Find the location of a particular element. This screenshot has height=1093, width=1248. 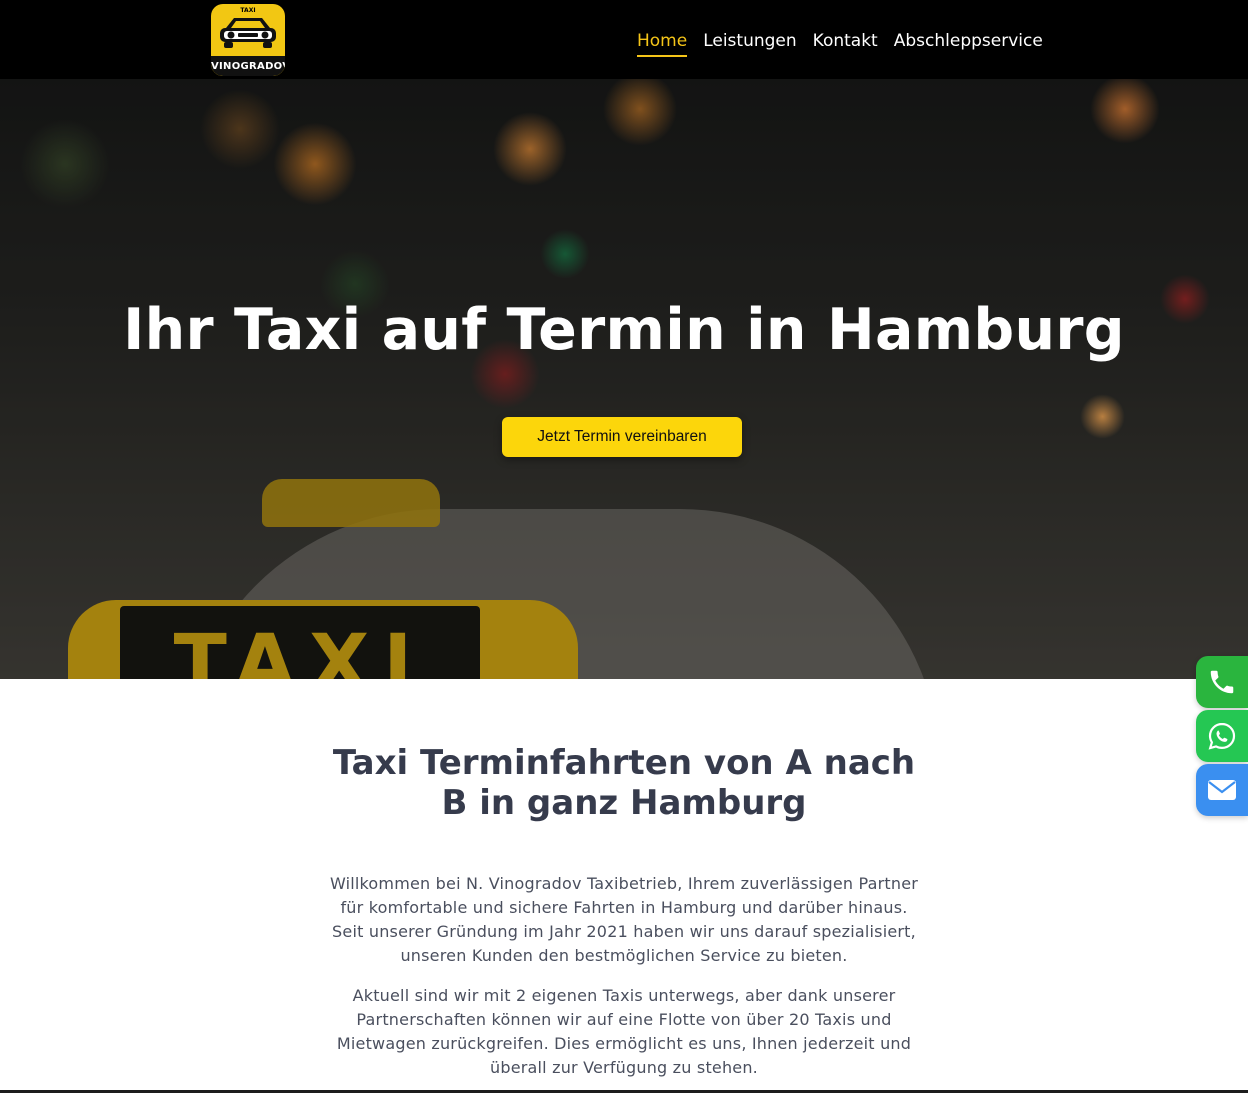

brand-logo: TAXI VINOGRADOV is located at coordinates (248, 40).